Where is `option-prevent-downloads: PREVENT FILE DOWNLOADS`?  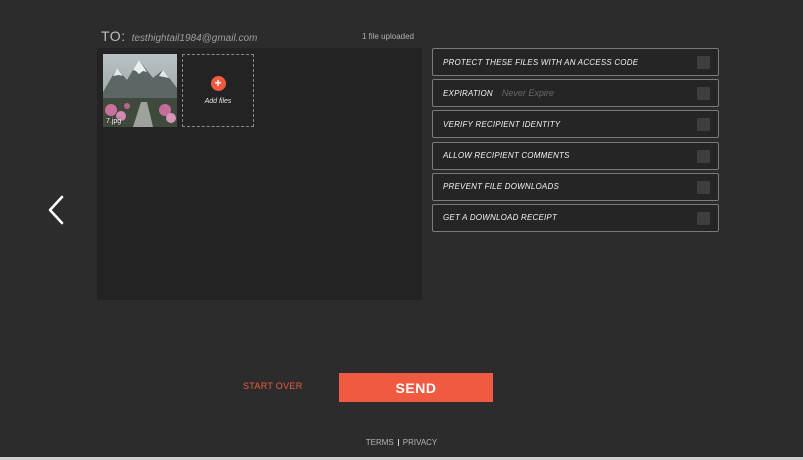
option-prevent-downloads: PREVENT FILE DOWNLOADS is located at coordinates (575, 186).